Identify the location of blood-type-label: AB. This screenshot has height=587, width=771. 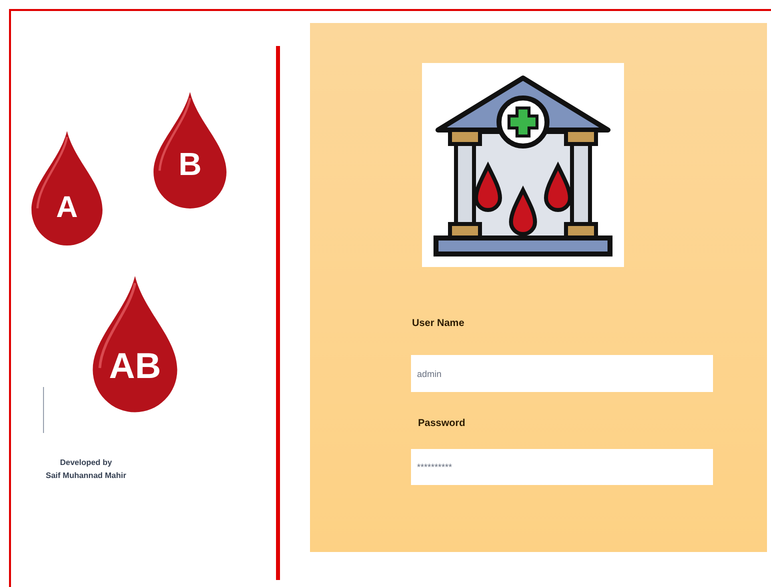
(135, 366).